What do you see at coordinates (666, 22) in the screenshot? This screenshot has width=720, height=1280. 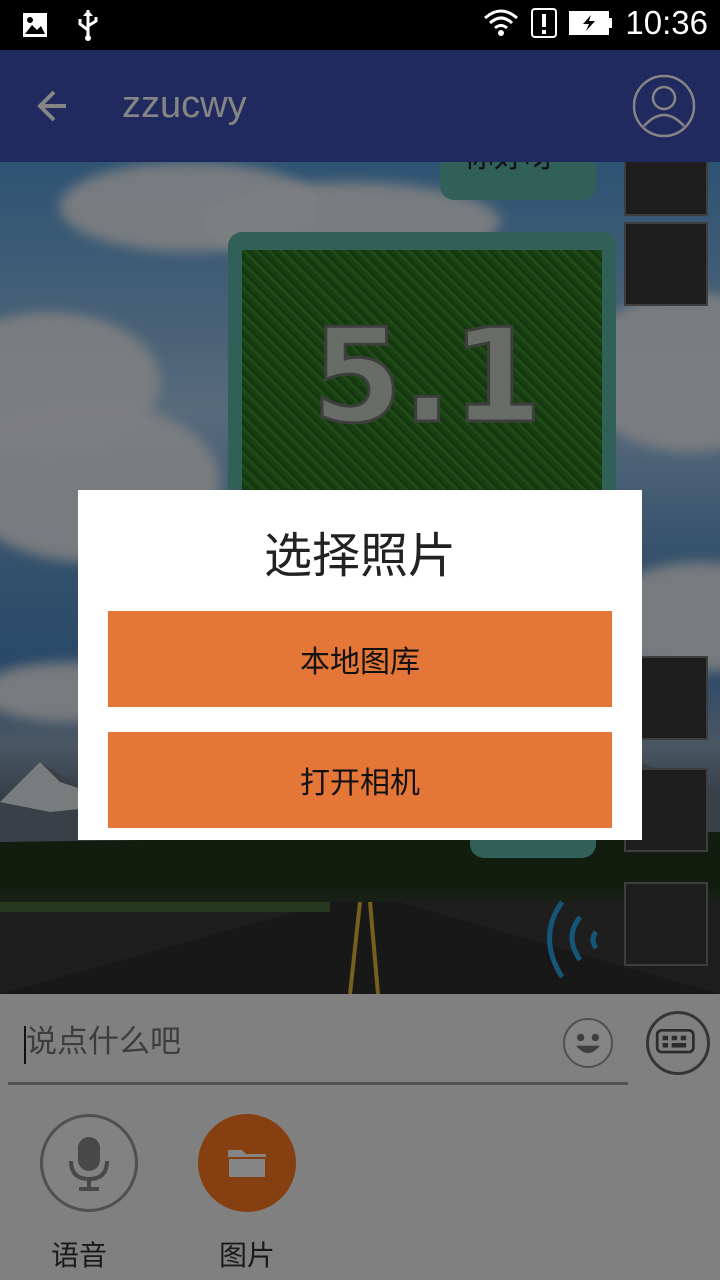 I see `status-time: 10:36` at bounding box center [666, 22].